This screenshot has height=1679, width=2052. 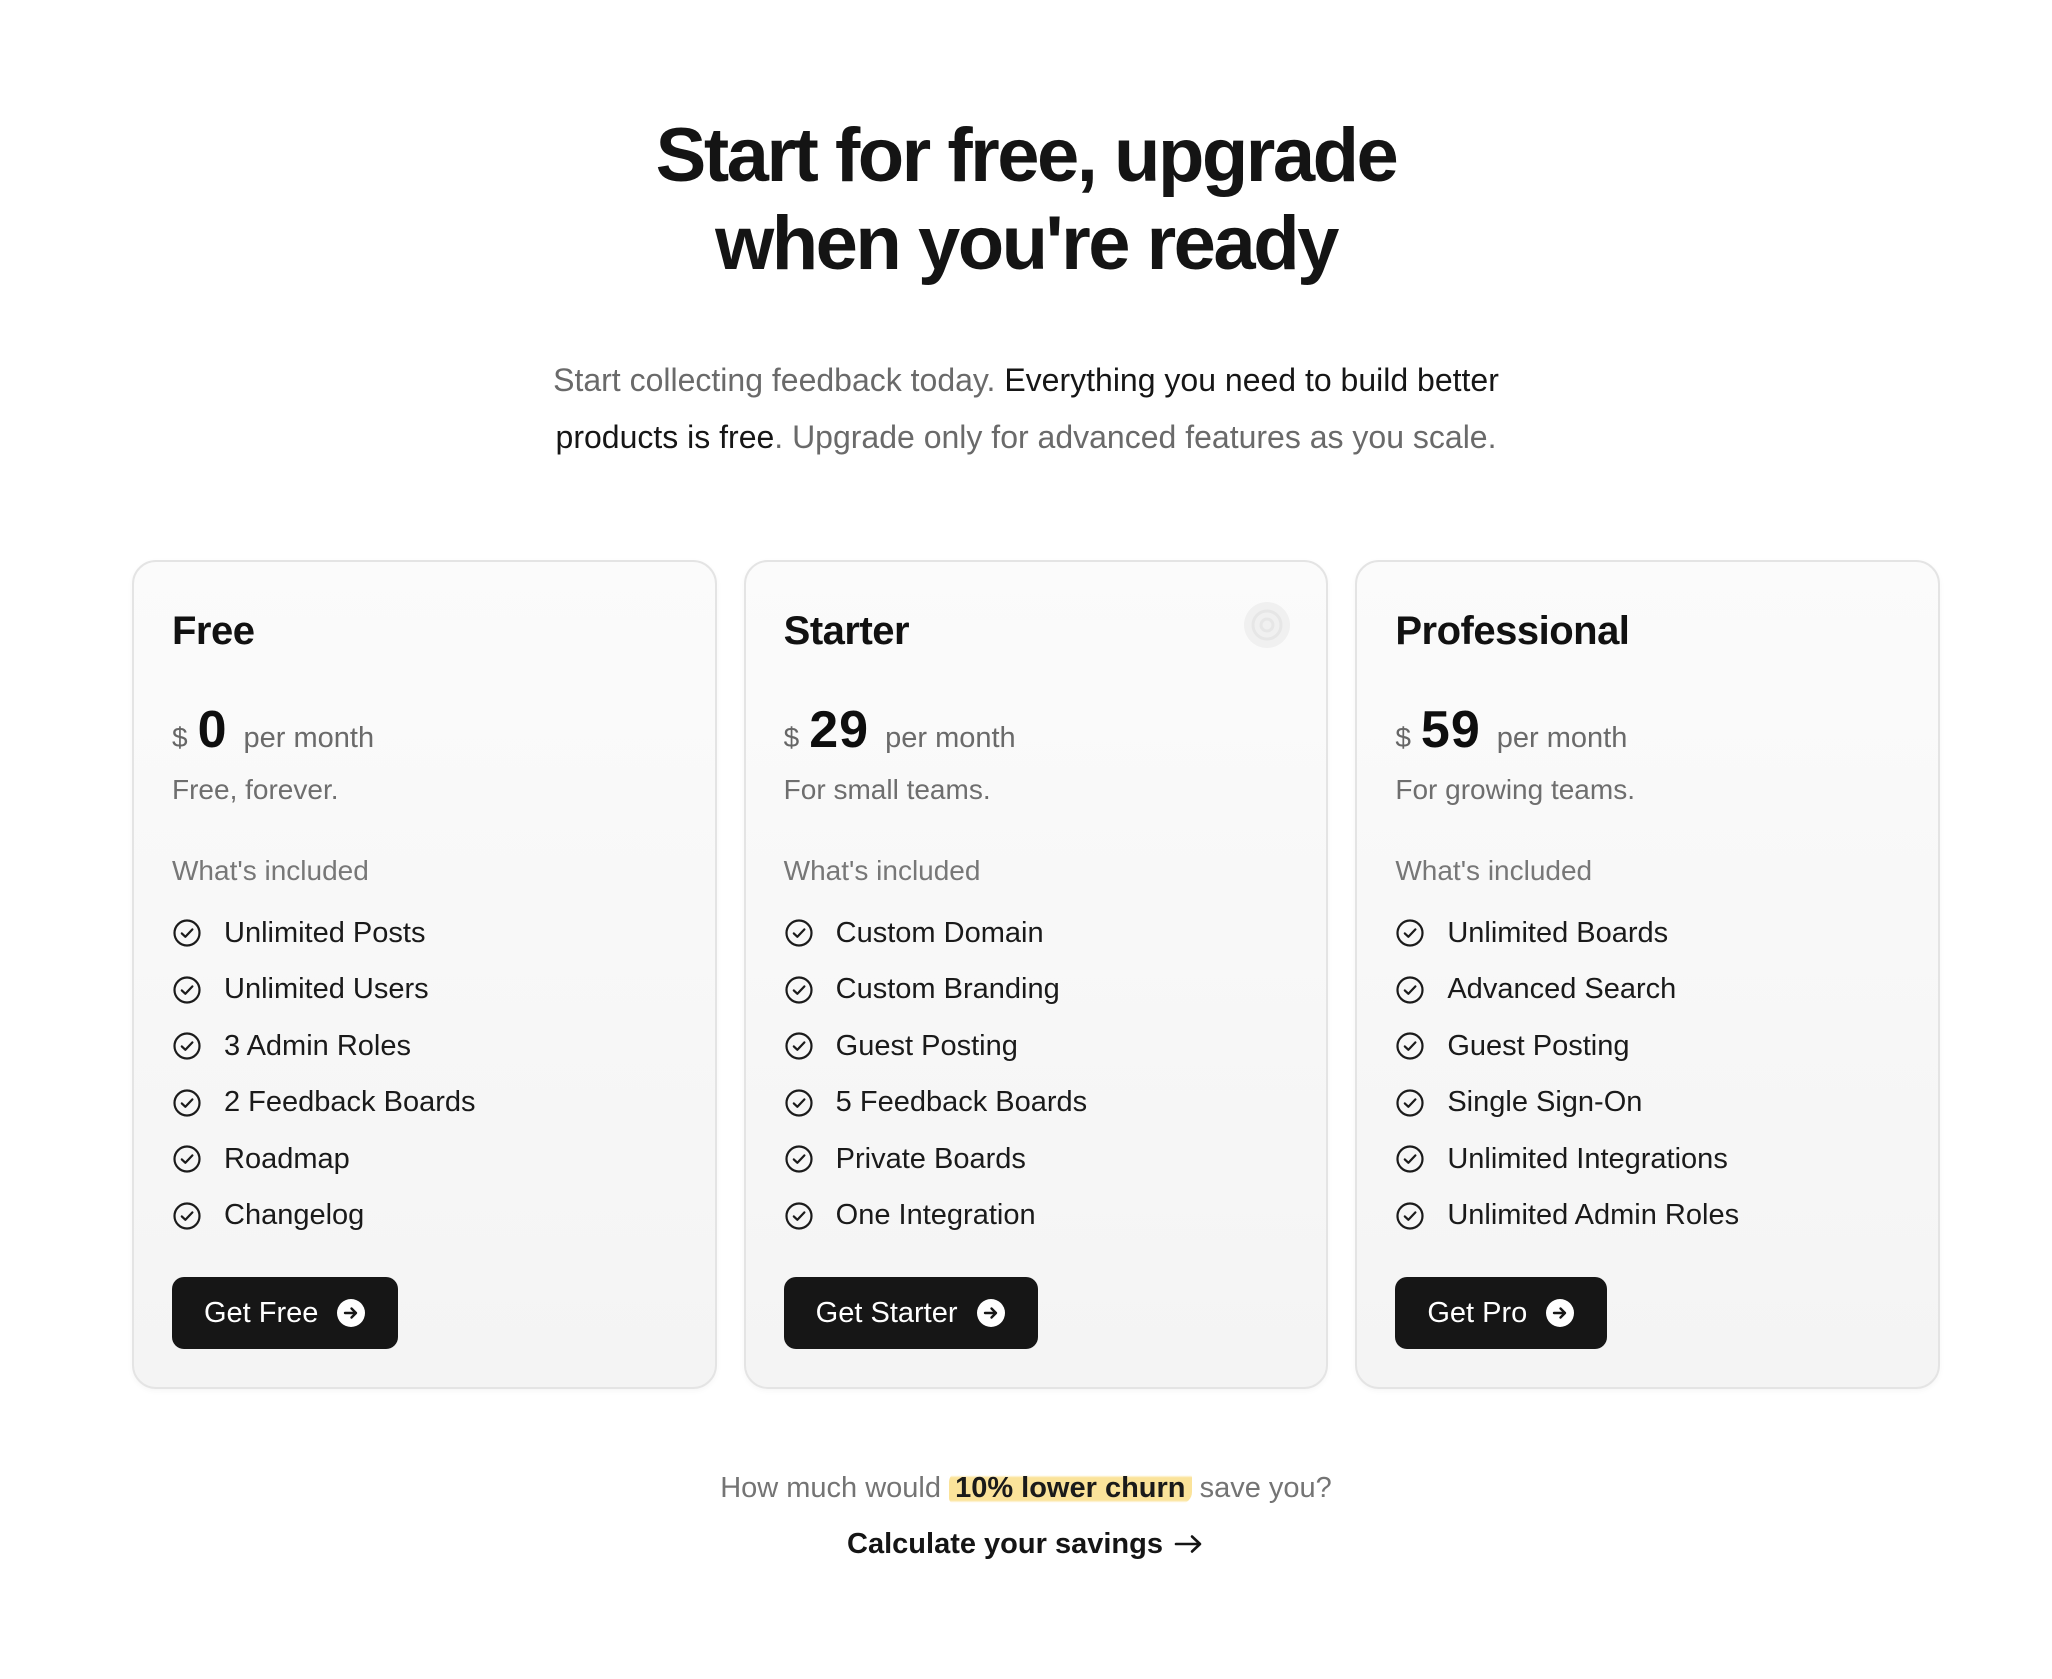 I want to click on feature-label: 2 Feedback Boards, so click(x=350, y=1102).